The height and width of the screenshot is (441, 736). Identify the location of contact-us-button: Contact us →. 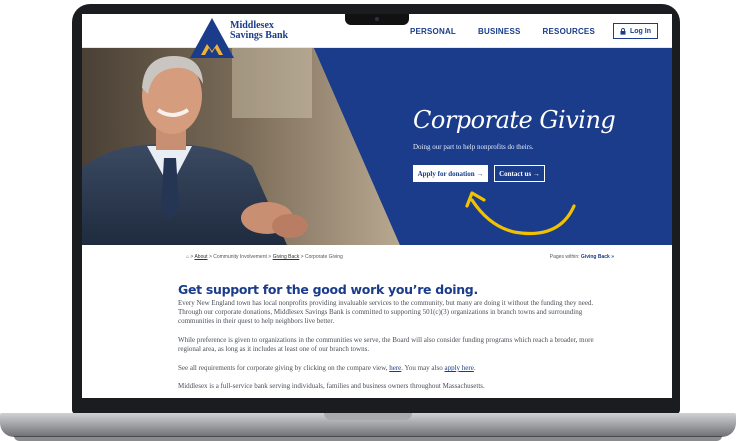
(519, 173).